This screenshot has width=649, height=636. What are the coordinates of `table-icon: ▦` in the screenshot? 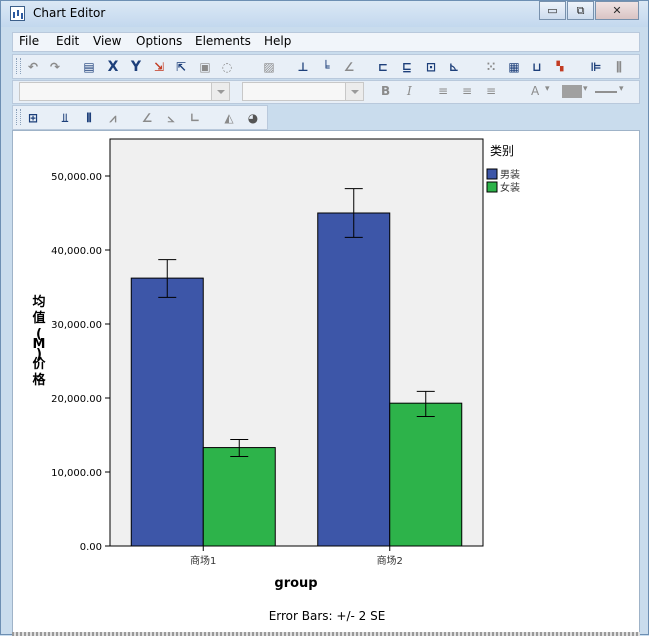 It's located at (514, 67).